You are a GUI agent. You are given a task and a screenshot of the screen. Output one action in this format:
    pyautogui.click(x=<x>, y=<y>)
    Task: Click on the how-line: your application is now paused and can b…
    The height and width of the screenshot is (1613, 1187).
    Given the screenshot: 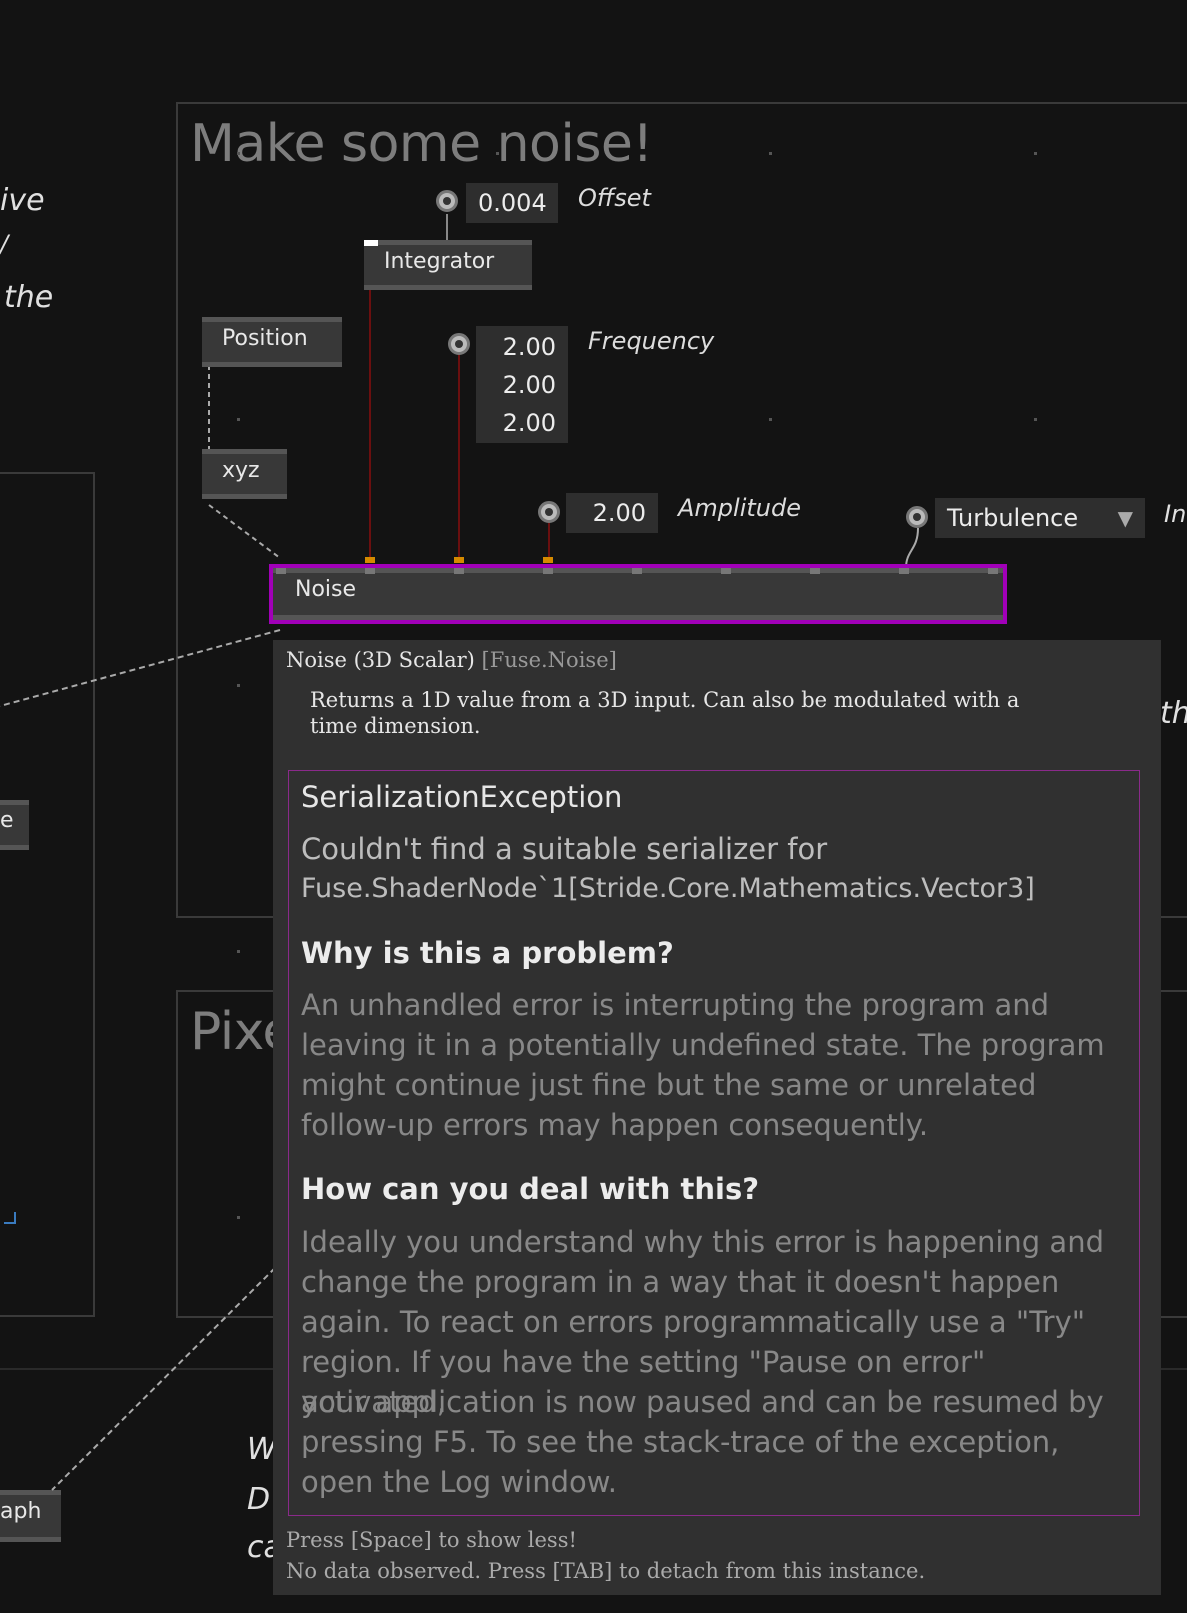 What is the action you would take?
    pyautogui.click(x=702, y=1402)
    